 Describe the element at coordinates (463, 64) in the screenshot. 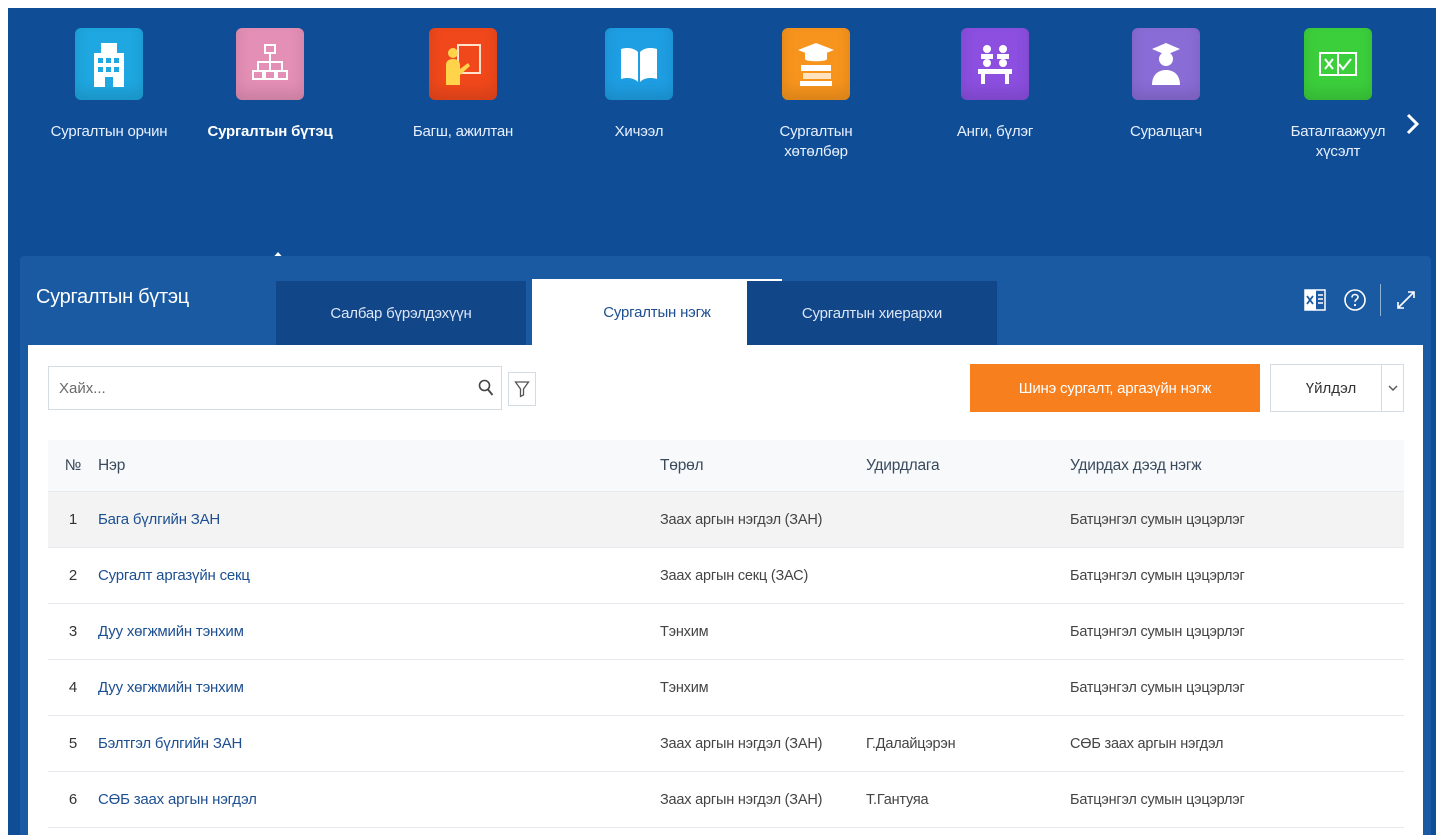

I see `teacher-icon` at that location.